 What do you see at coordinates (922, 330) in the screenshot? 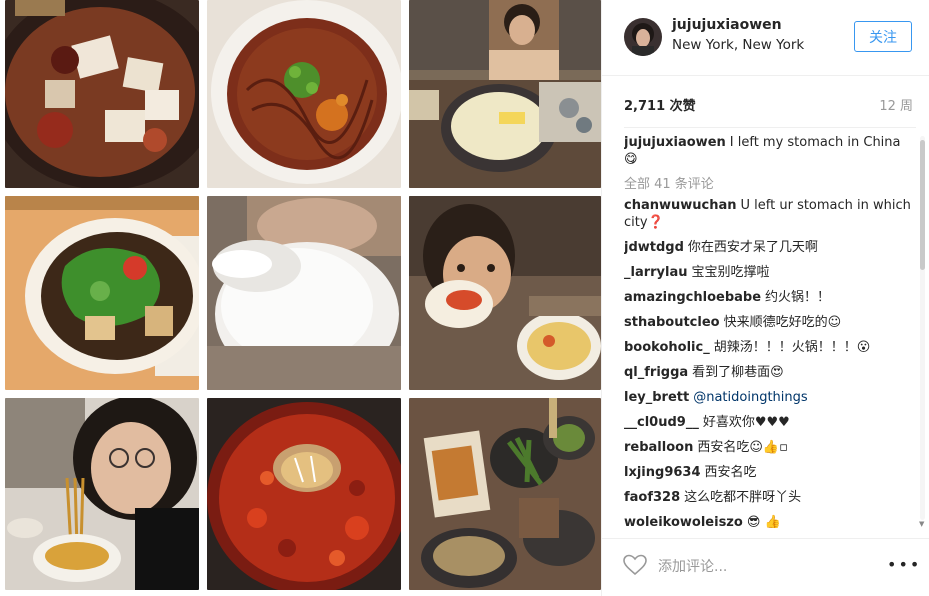
I see `comments-scrollbar: ▼` at bounding box center [922, 330].